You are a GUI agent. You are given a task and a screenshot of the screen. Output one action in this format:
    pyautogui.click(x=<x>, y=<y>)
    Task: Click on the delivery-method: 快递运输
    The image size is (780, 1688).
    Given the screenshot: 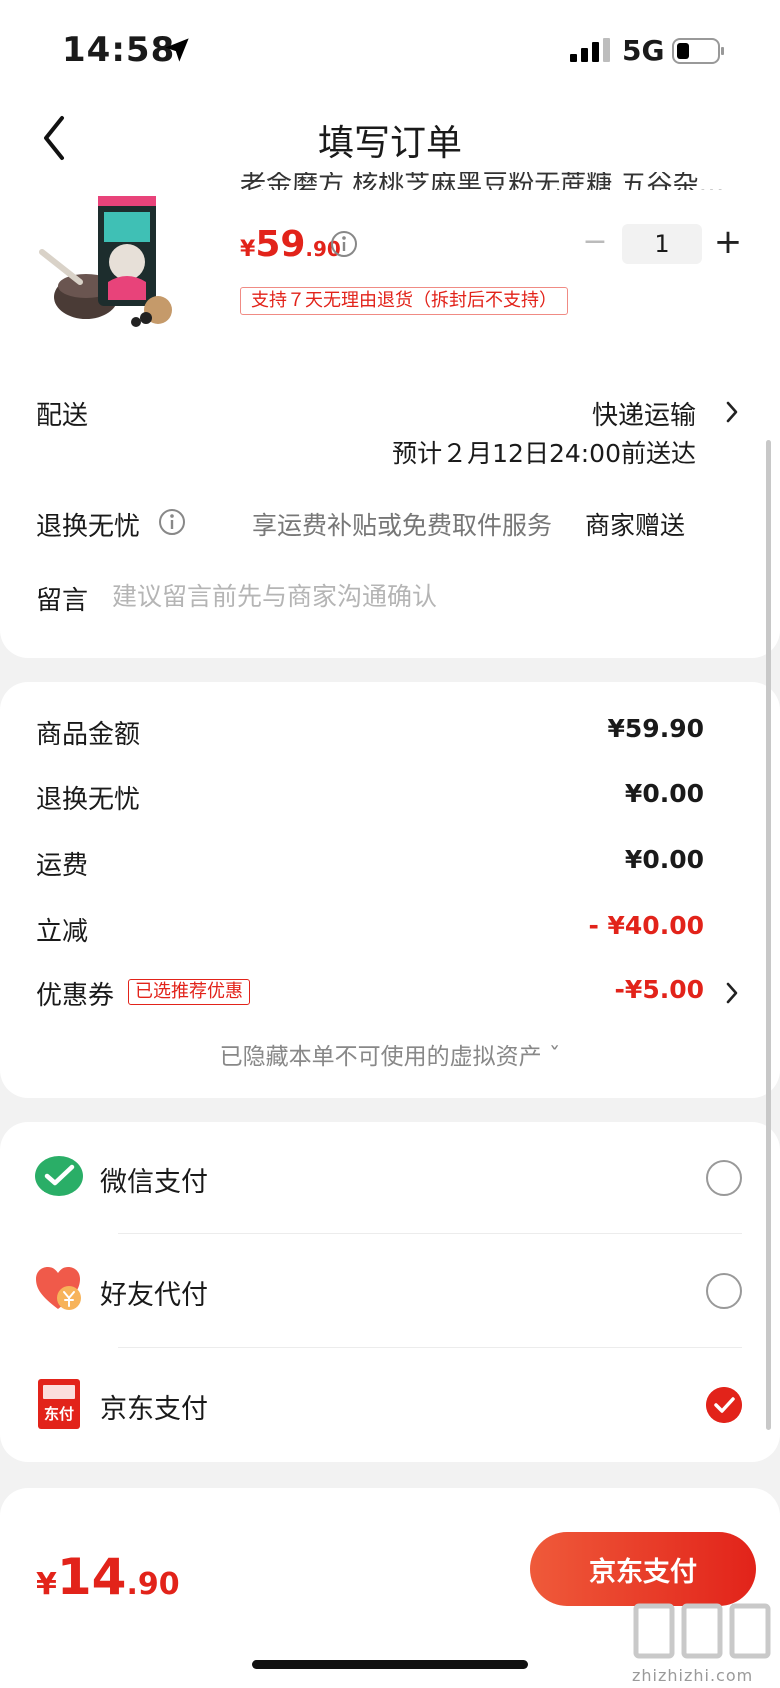 What is the action you would take?
    pyautogui.click(x=644, y=413)
    